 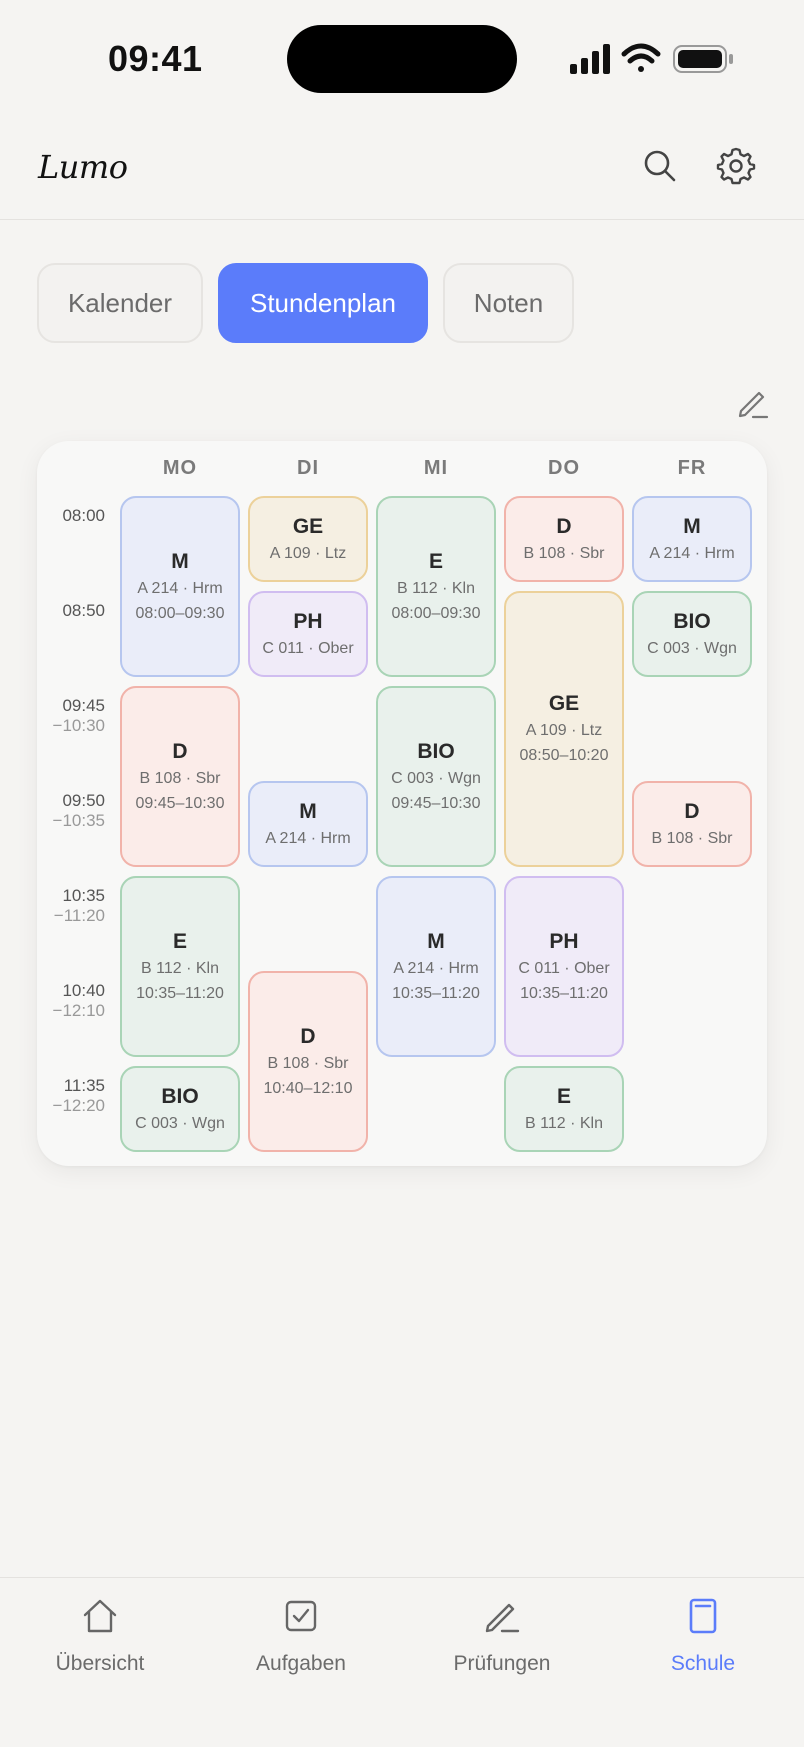 I want to click on time-start: 11:35, so click(x=84, y=1085).